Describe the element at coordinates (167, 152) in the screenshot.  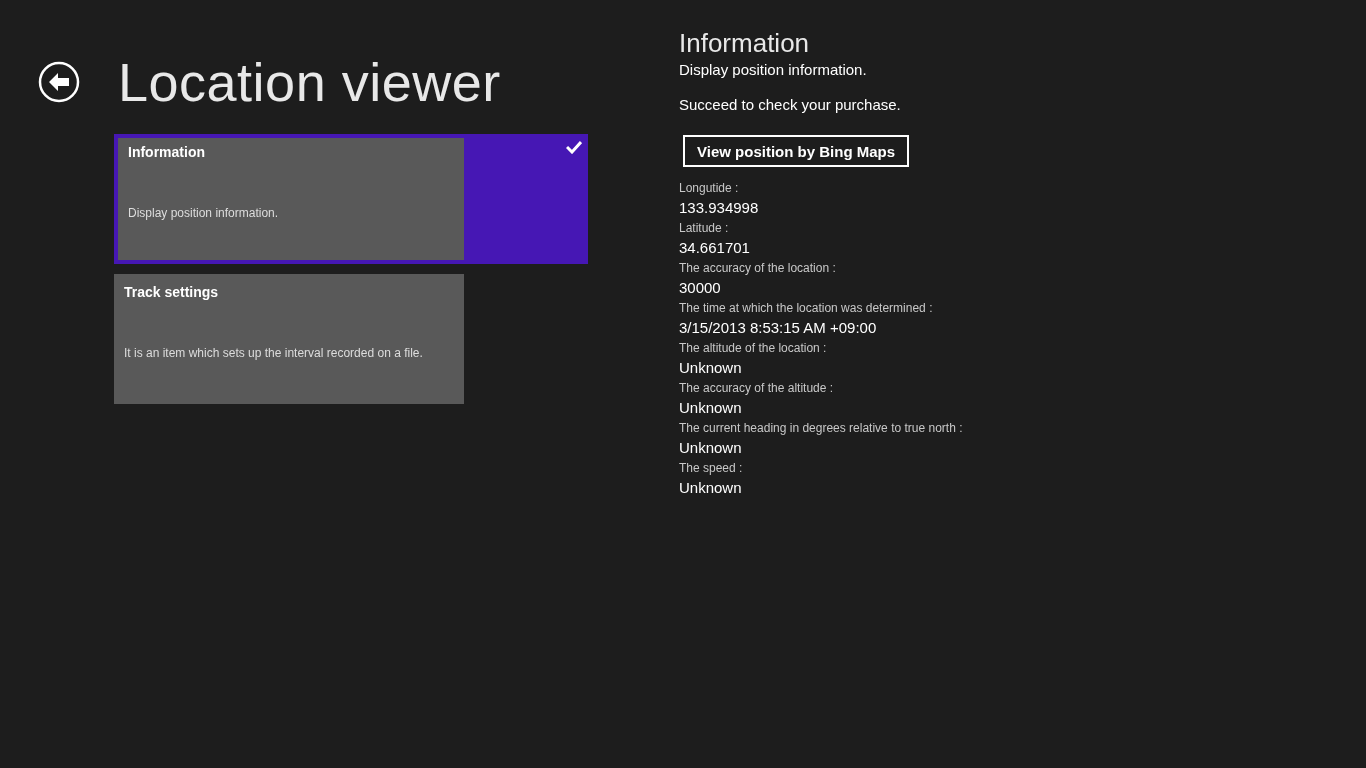
I see `item-title: Information` at that location.